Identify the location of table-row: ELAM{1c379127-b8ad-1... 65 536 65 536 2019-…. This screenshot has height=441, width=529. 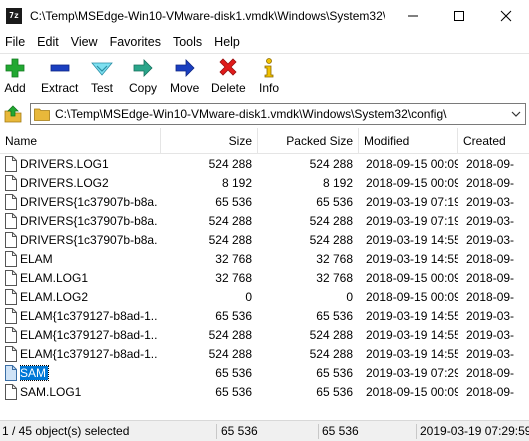
(264, 316).